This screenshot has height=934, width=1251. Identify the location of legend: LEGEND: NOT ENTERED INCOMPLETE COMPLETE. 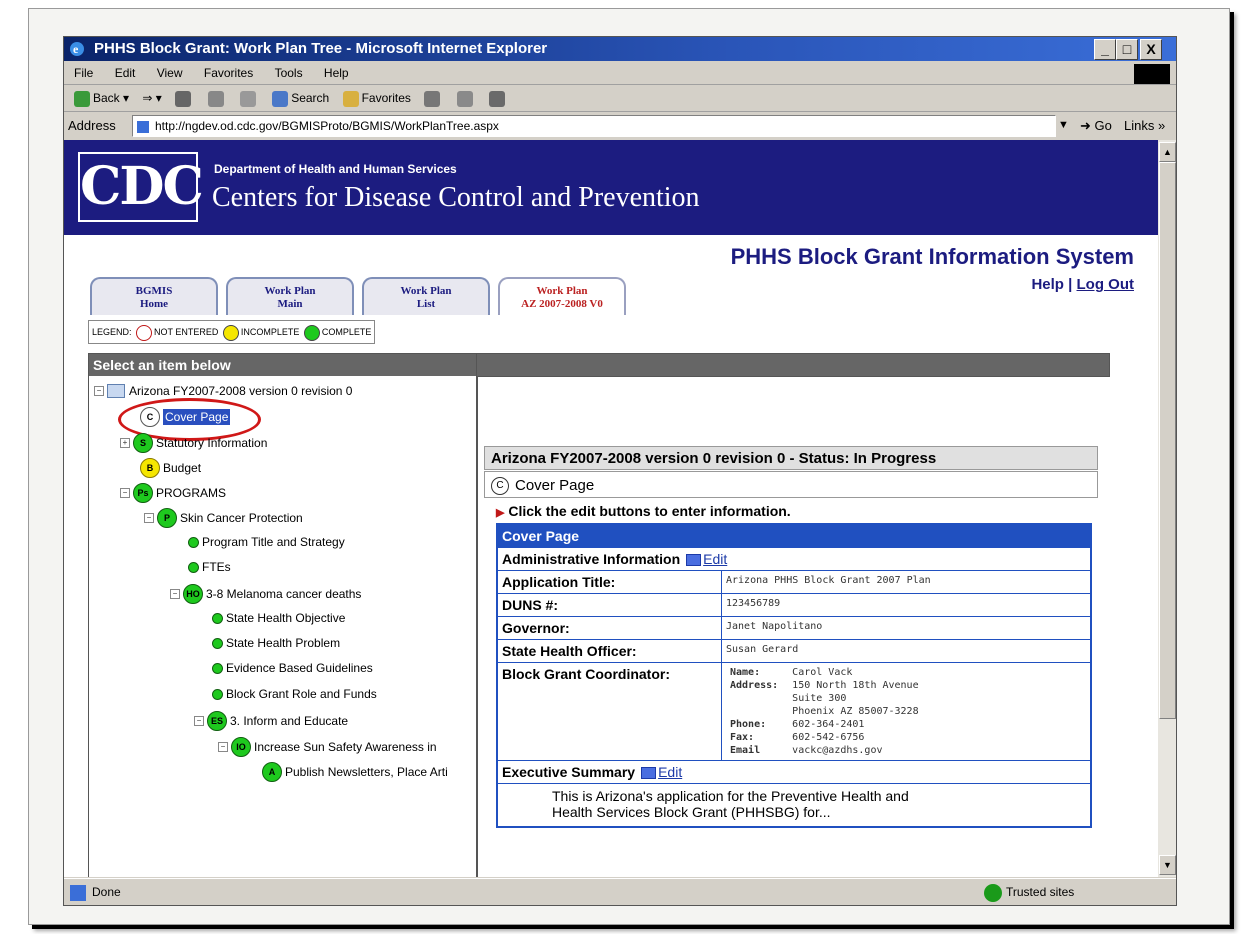
(232, 332).